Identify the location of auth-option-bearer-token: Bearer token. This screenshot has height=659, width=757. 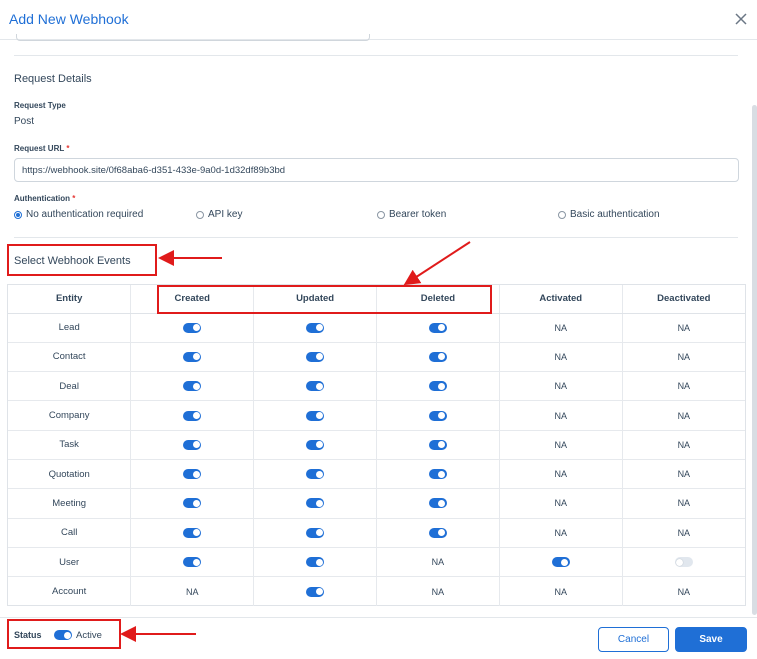
(411, 214).